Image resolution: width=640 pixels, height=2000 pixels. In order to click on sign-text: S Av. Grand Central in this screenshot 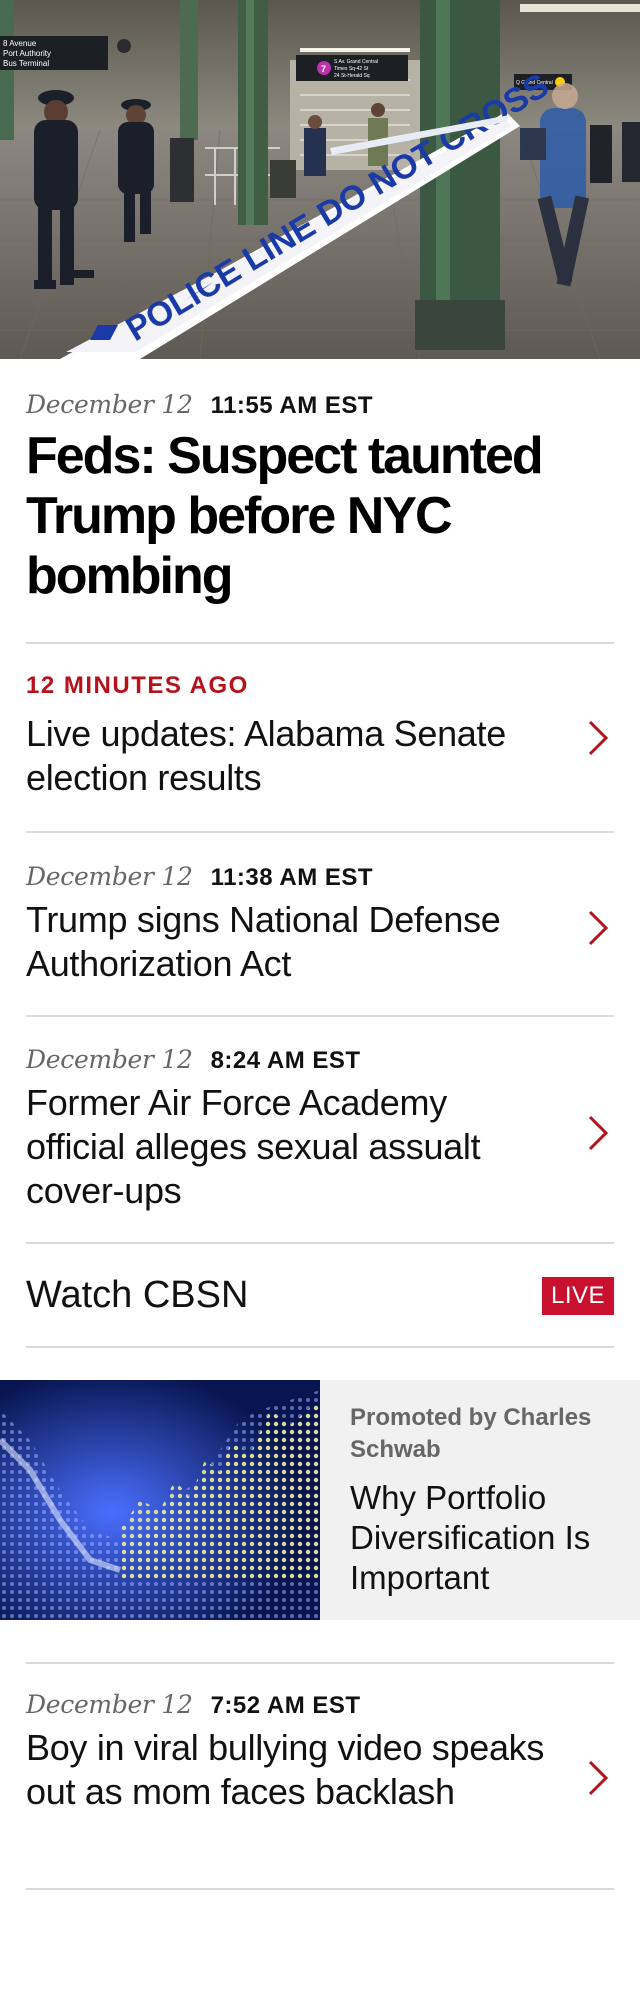, I will do `click(356, 62)`.